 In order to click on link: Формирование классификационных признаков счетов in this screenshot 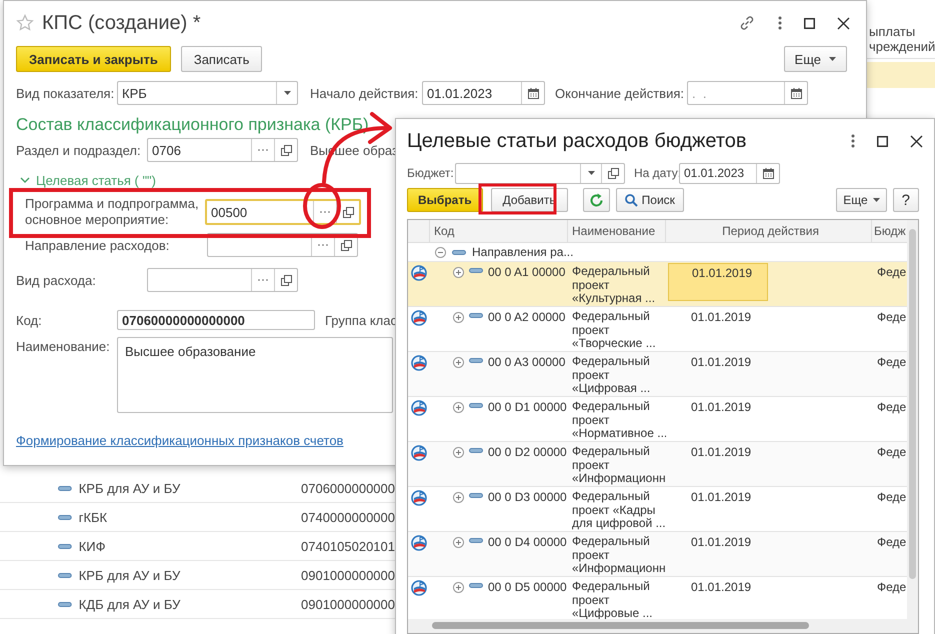, I will do `click(180, 440)`.